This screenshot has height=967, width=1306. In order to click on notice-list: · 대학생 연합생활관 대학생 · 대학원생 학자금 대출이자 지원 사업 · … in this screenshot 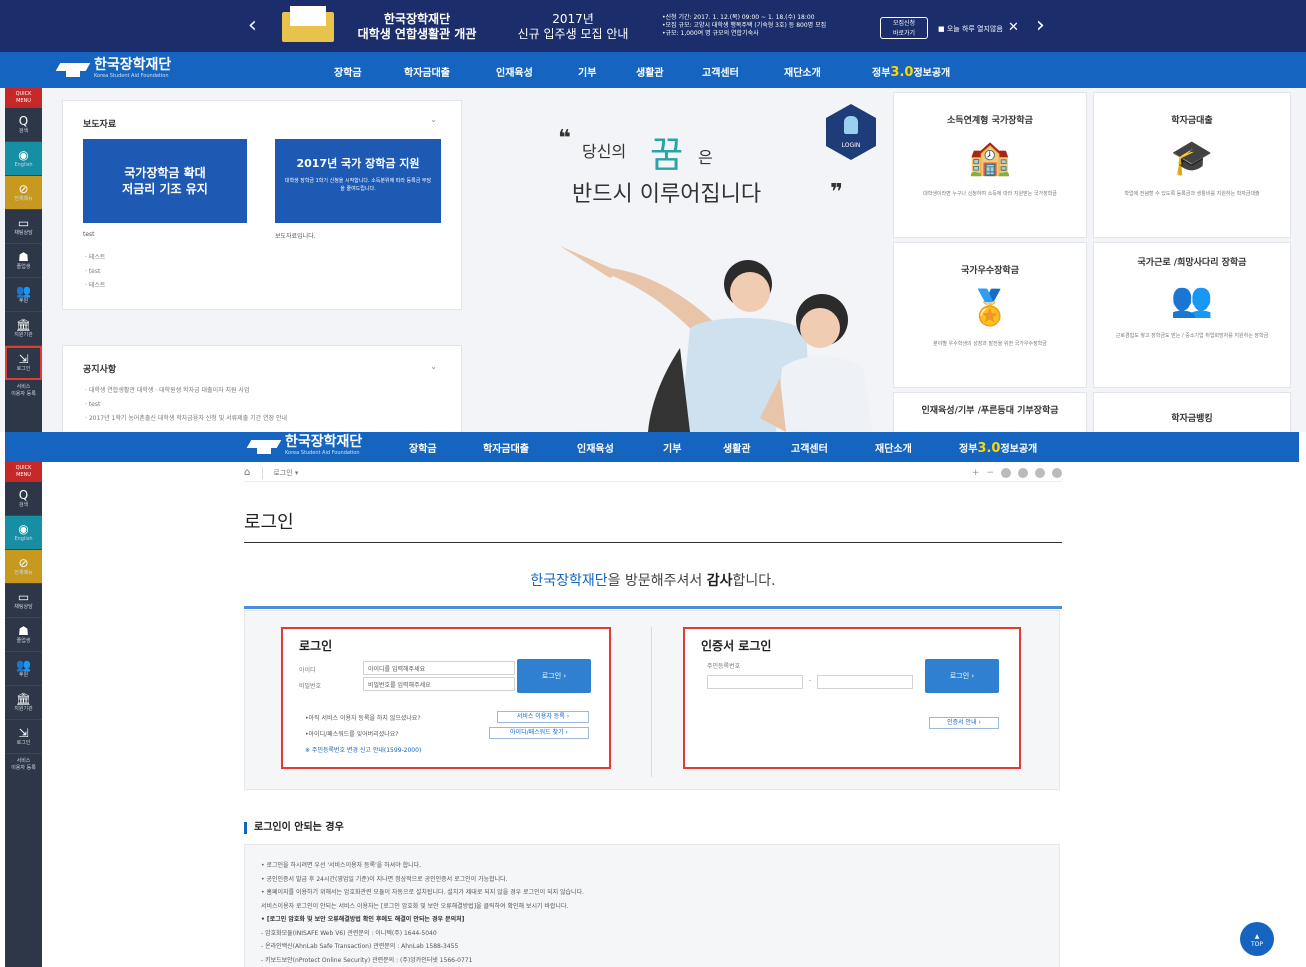, I will do `click(186, 405)`.